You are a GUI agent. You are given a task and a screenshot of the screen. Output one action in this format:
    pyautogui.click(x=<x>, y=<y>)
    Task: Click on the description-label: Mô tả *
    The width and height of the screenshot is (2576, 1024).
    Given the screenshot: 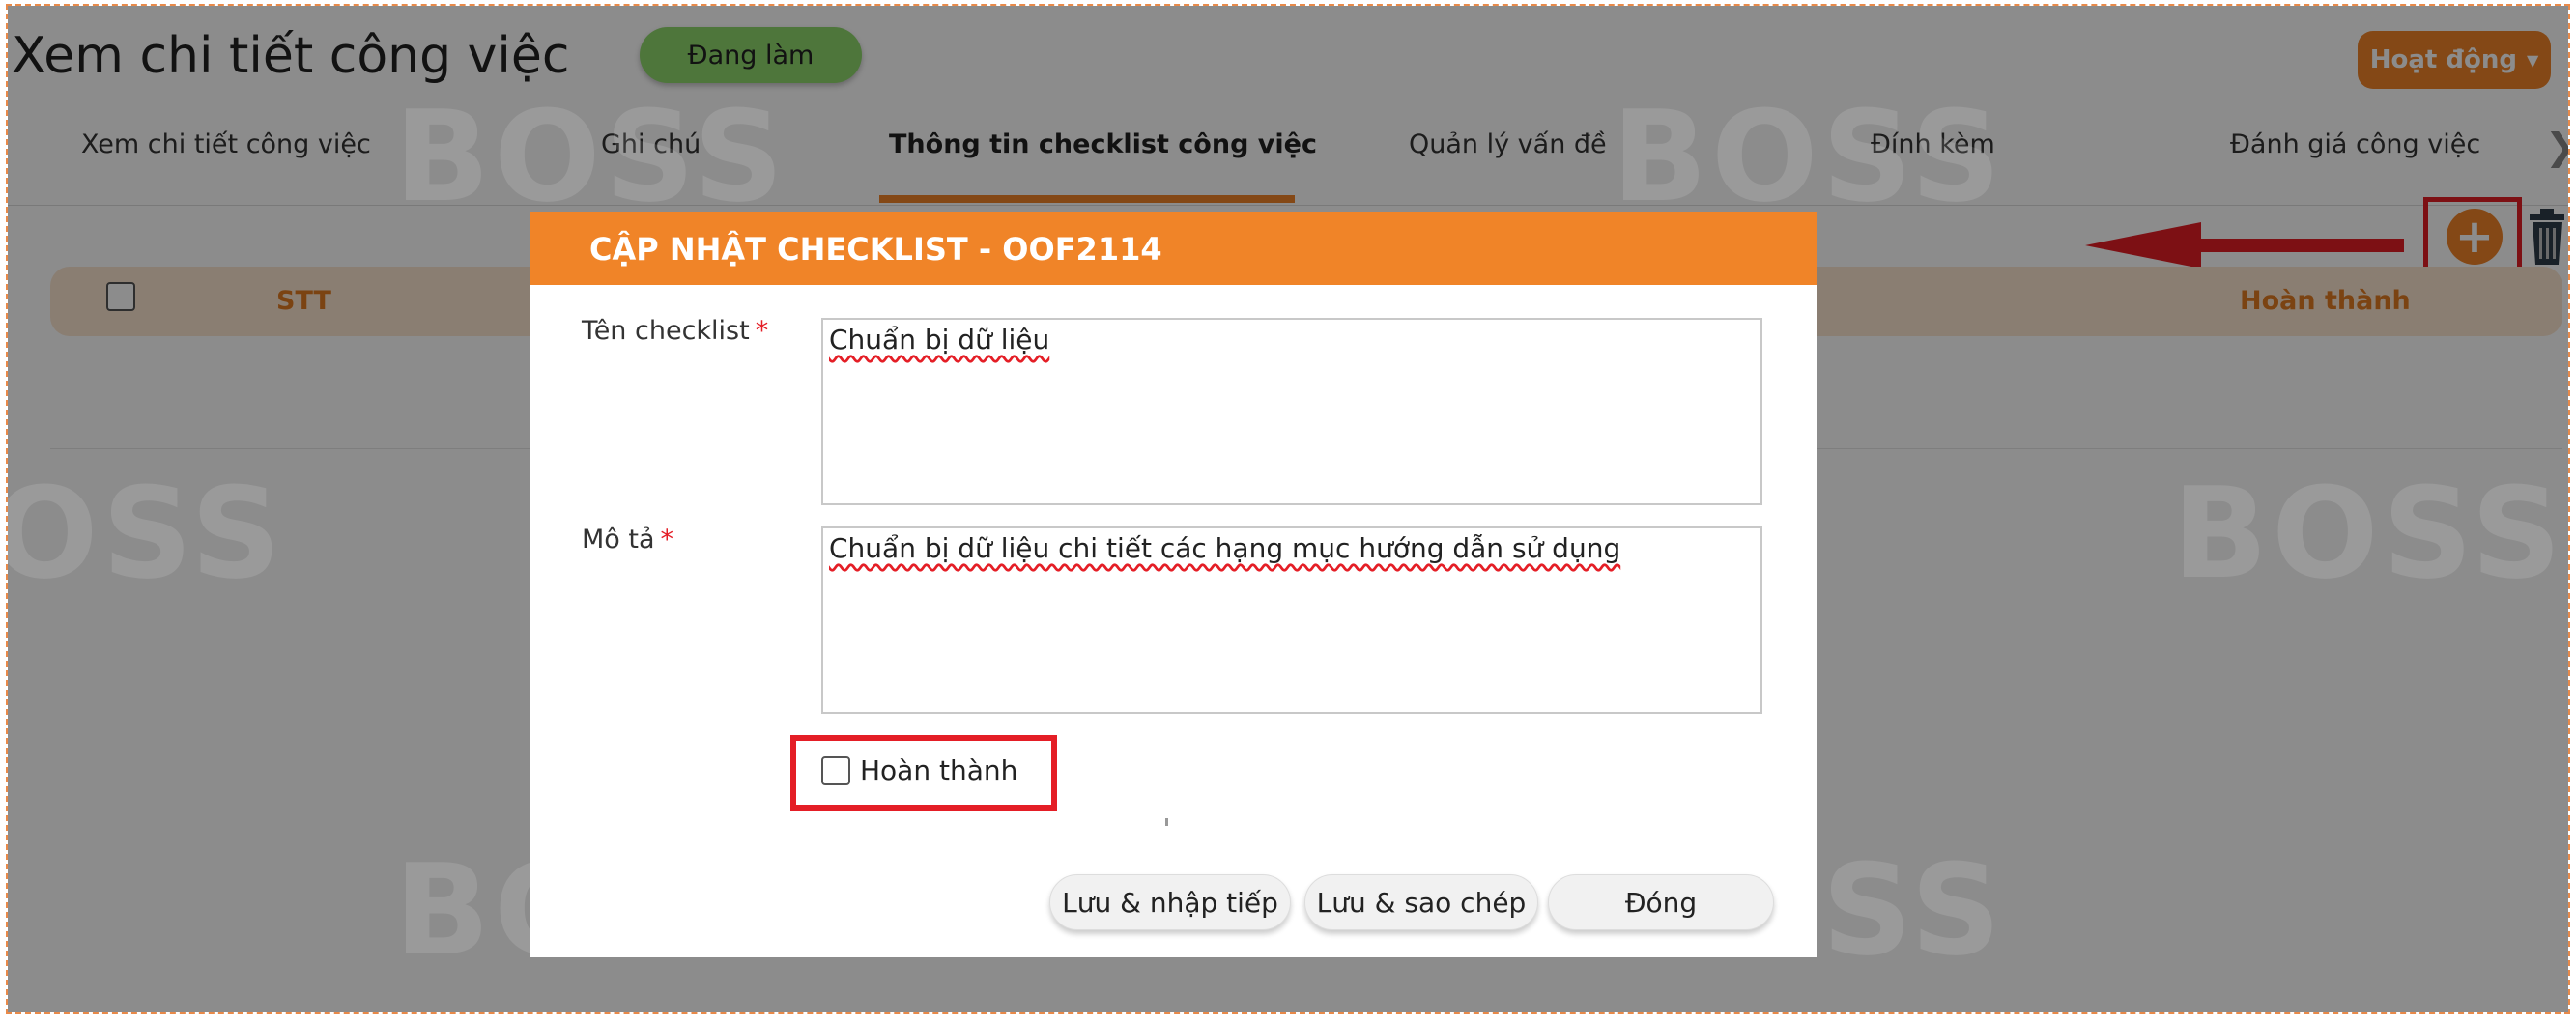 What is the action you would take?
    pyautogui.click(x=628, y=540)
    